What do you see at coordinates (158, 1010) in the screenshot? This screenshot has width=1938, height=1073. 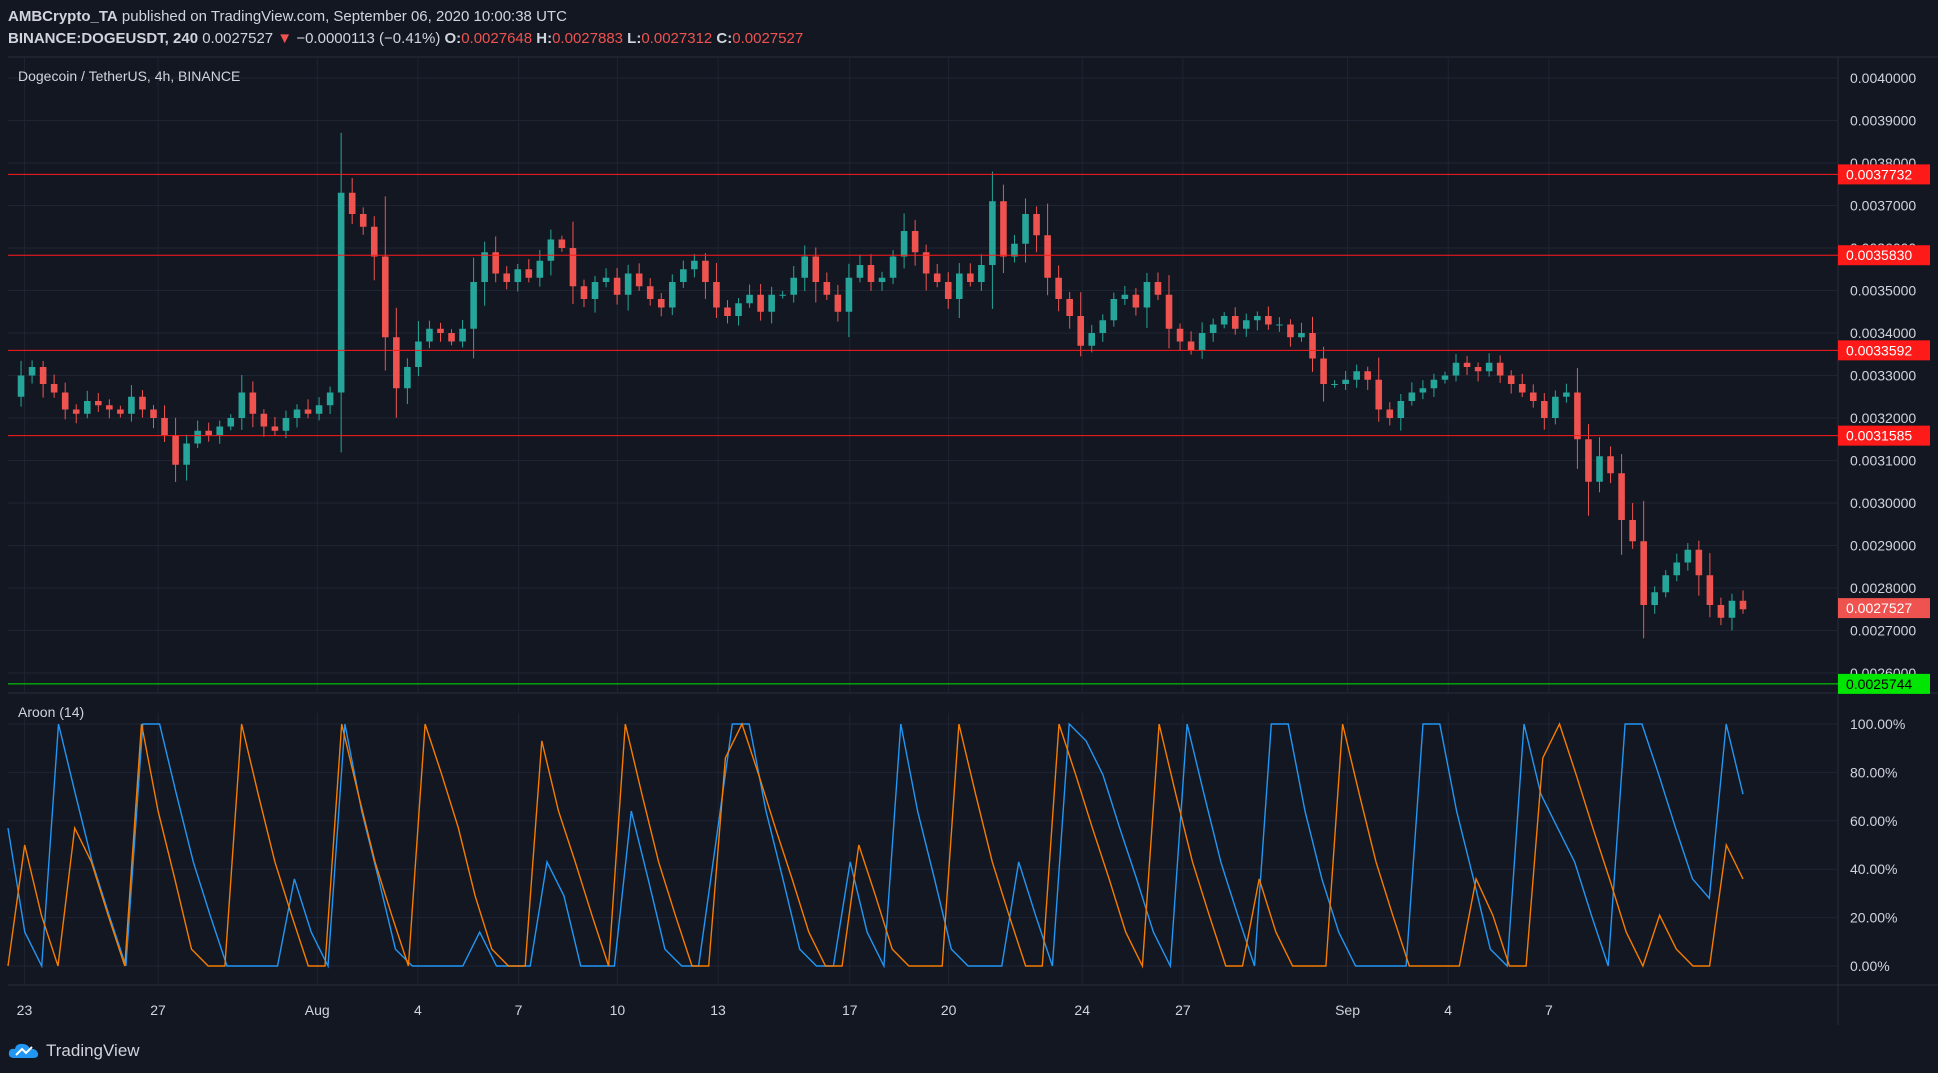 I see `time-tick-label: 27` at bounding box center [158, 1010].